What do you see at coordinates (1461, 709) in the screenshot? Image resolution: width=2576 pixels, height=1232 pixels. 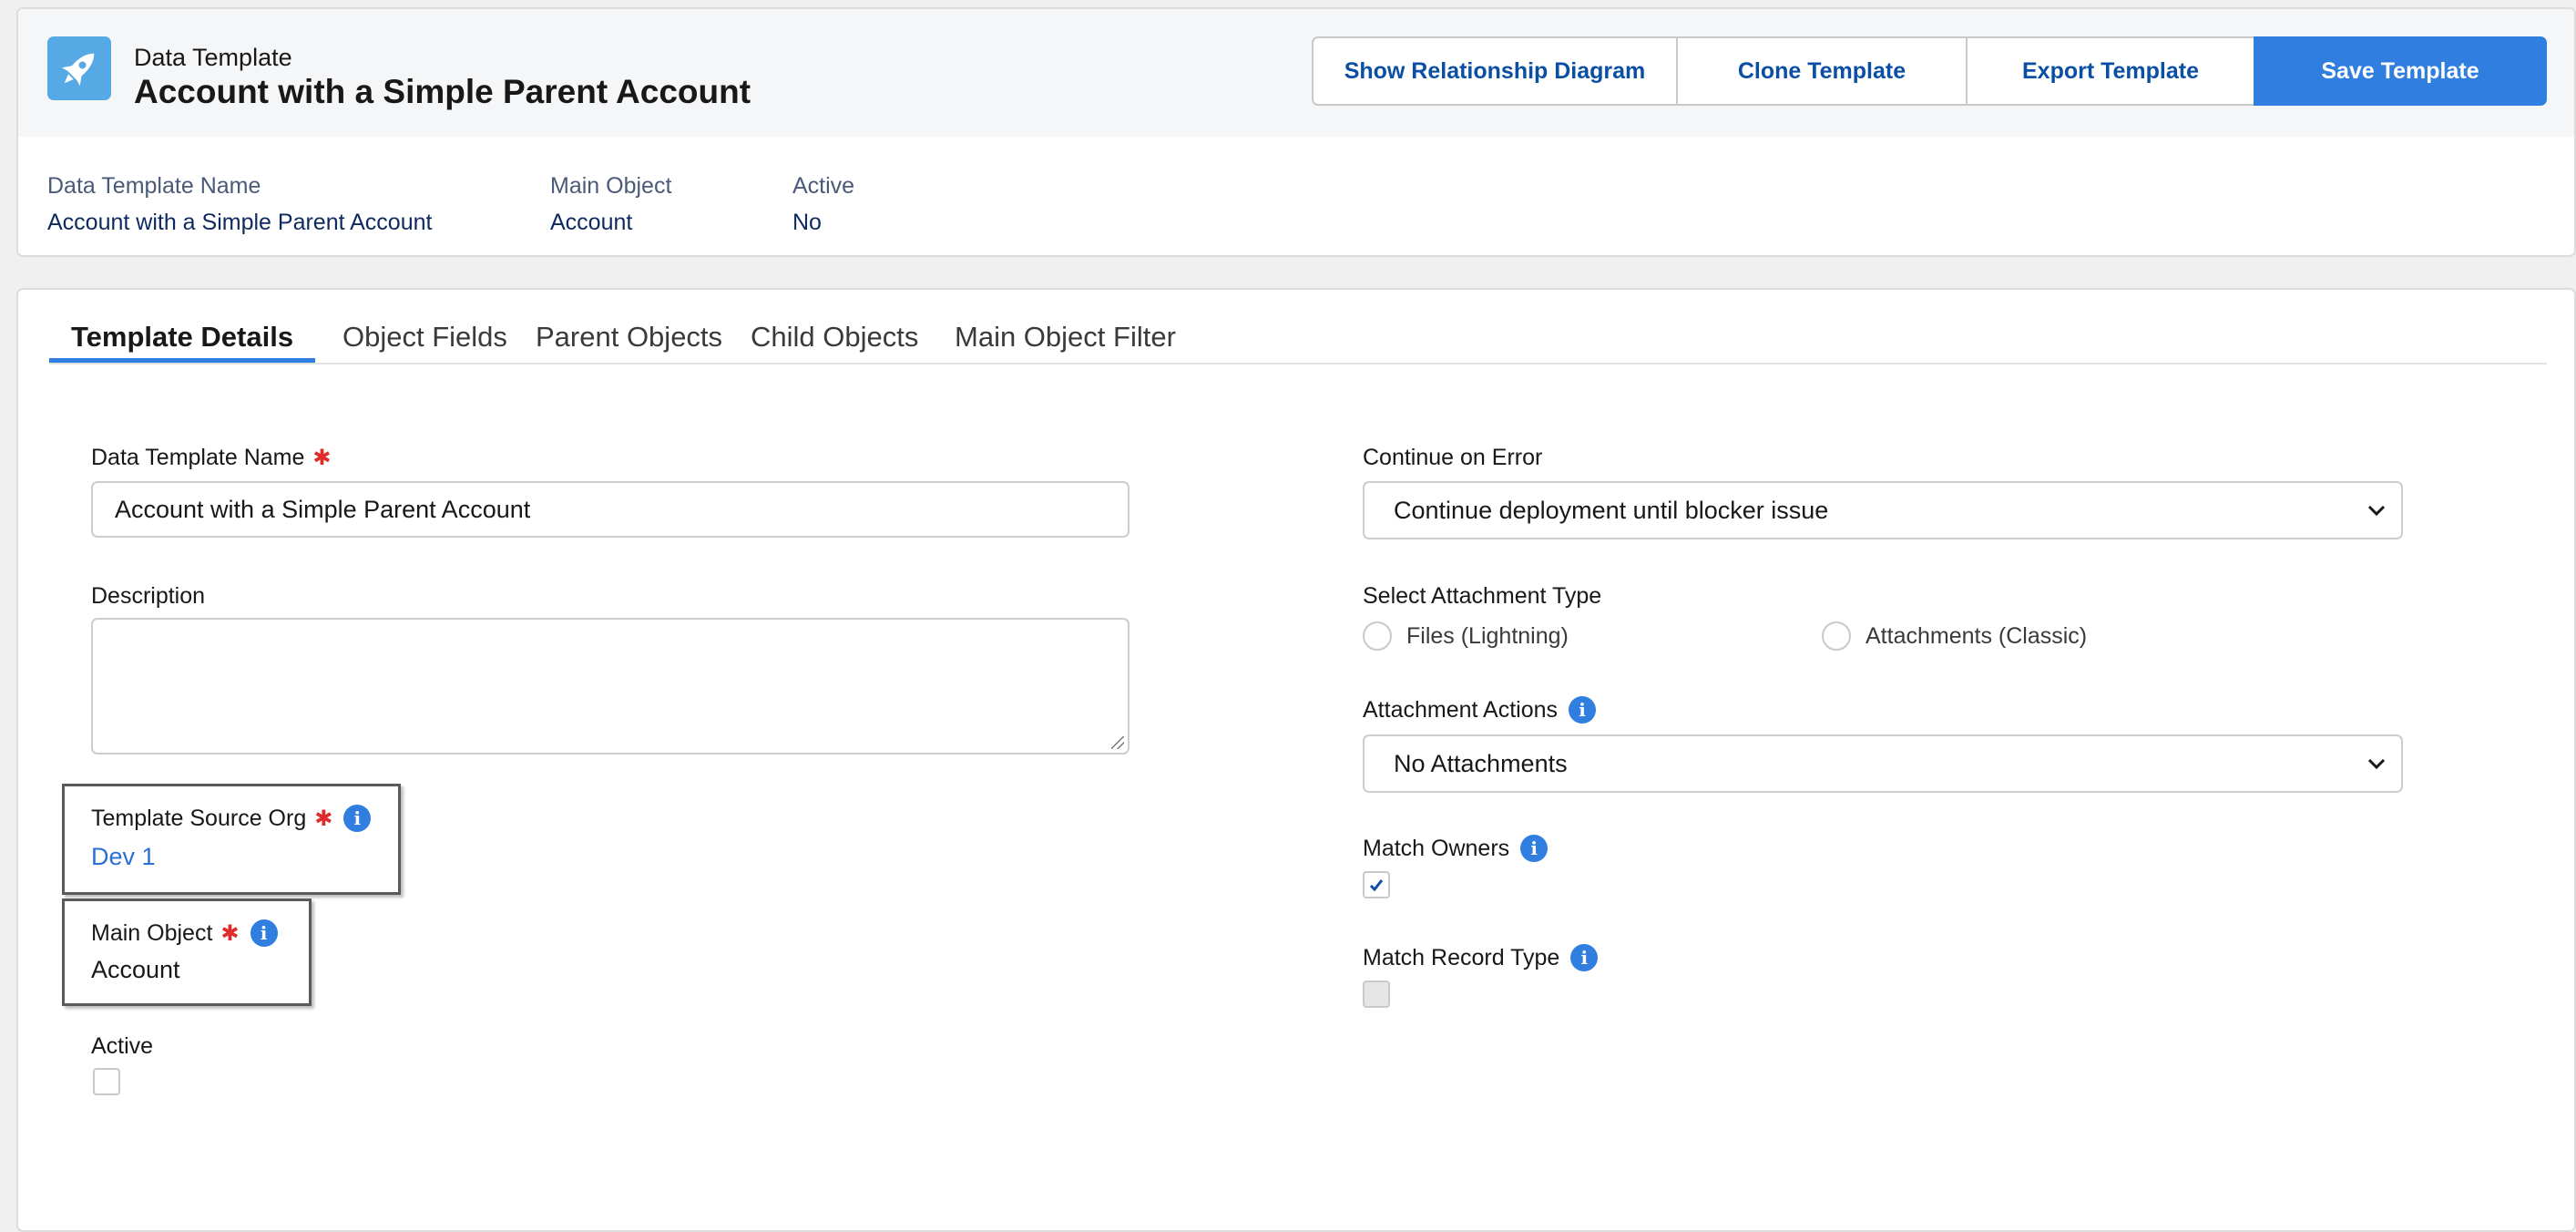 I see `attachment-actions-label-text: Attachment Actions` at bounding box center [1461, 709].